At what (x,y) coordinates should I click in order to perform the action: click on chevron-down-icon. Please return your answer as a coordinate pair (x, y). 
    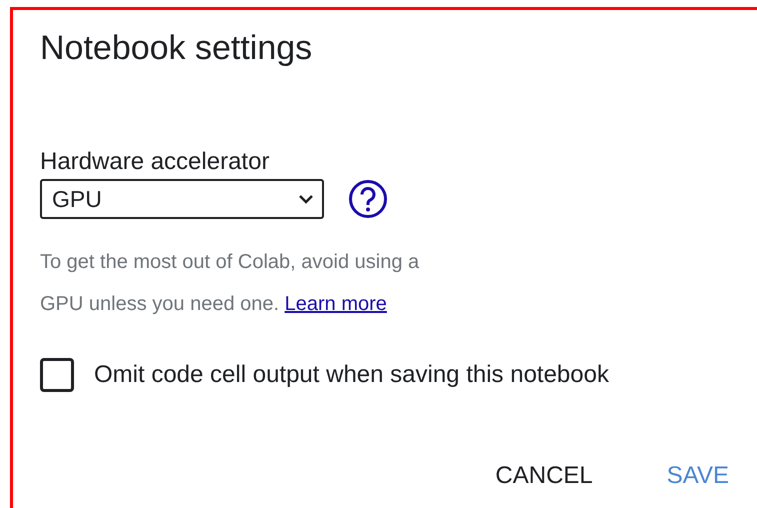
    Looking at the image, I should click on (306, 199).